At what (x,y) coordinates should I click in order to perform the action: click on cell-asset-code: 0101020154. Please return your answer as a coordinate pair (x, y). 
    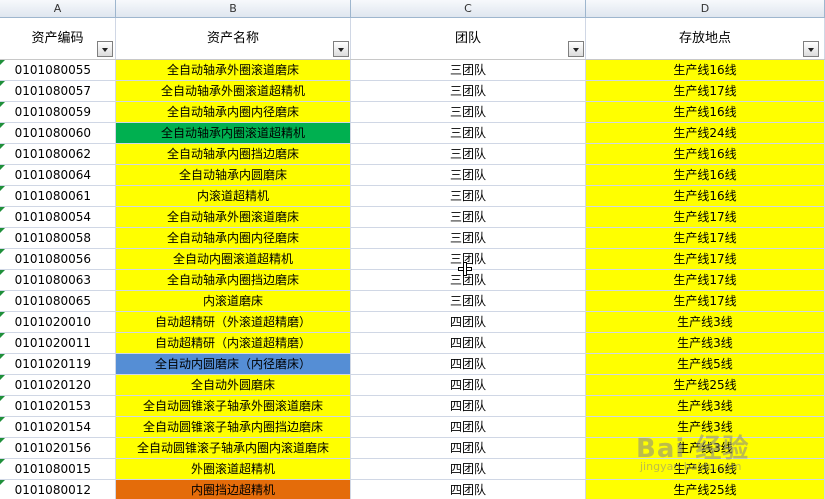
    Looking at the image, I should click on (58, 427).